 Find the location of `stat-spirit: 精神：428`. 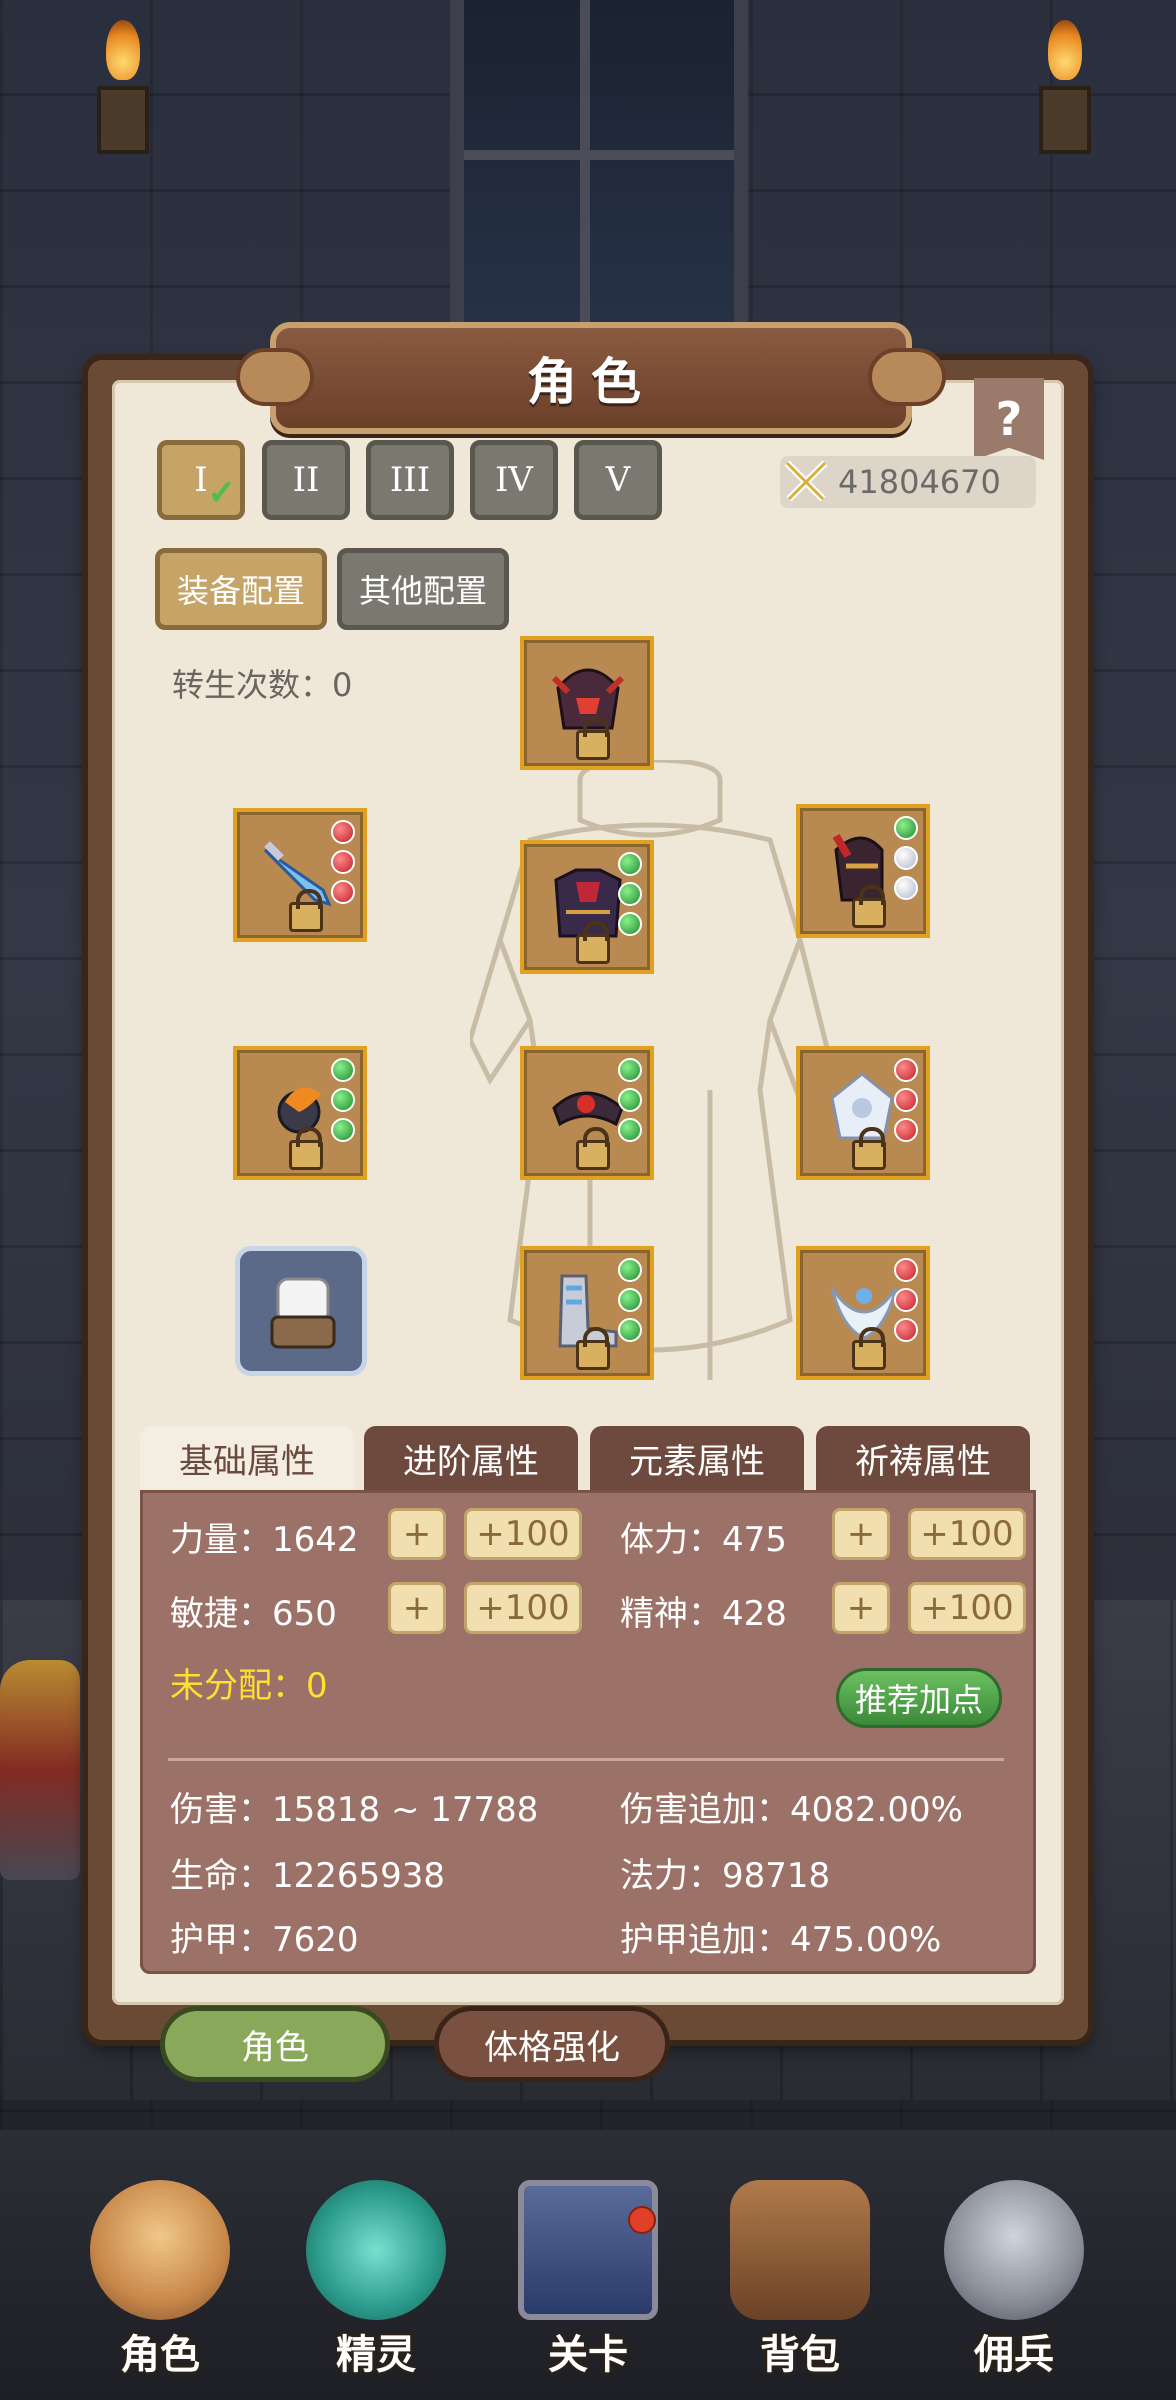

stat-spirit: 精神：428 is located at coordinates (703, 1614).